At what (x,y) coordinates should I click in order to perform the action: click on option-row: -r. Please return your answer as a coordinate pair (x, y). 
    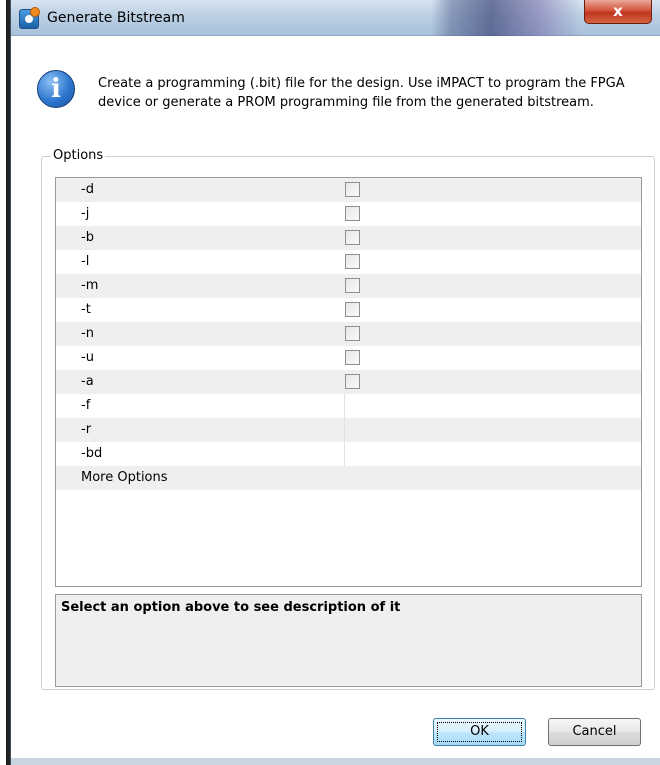
    Looking at the image, I should click on (348, 430).